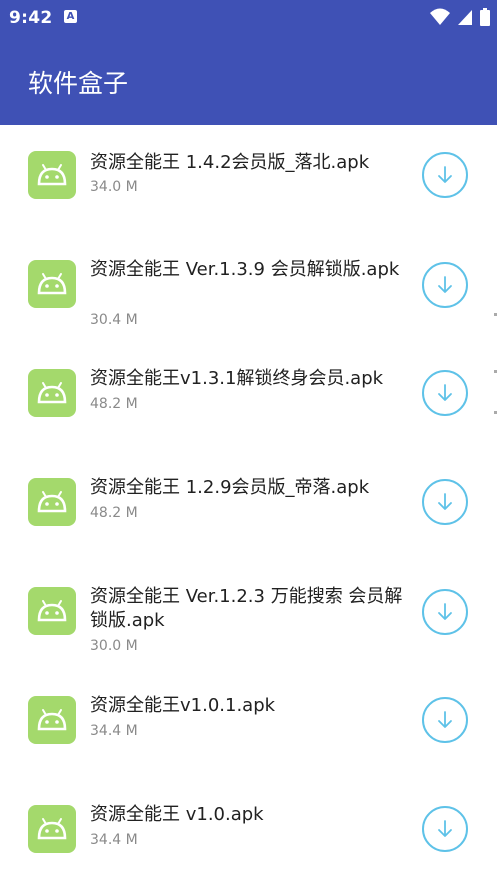 This screenshot has width=497, height=888. What do you see at coordinates (248, 397) in the screenshot?
I see `list-item: 资源全能王v1.3.1解锁终身会员.apk 48.2 M` at bounding box center [248, 397].